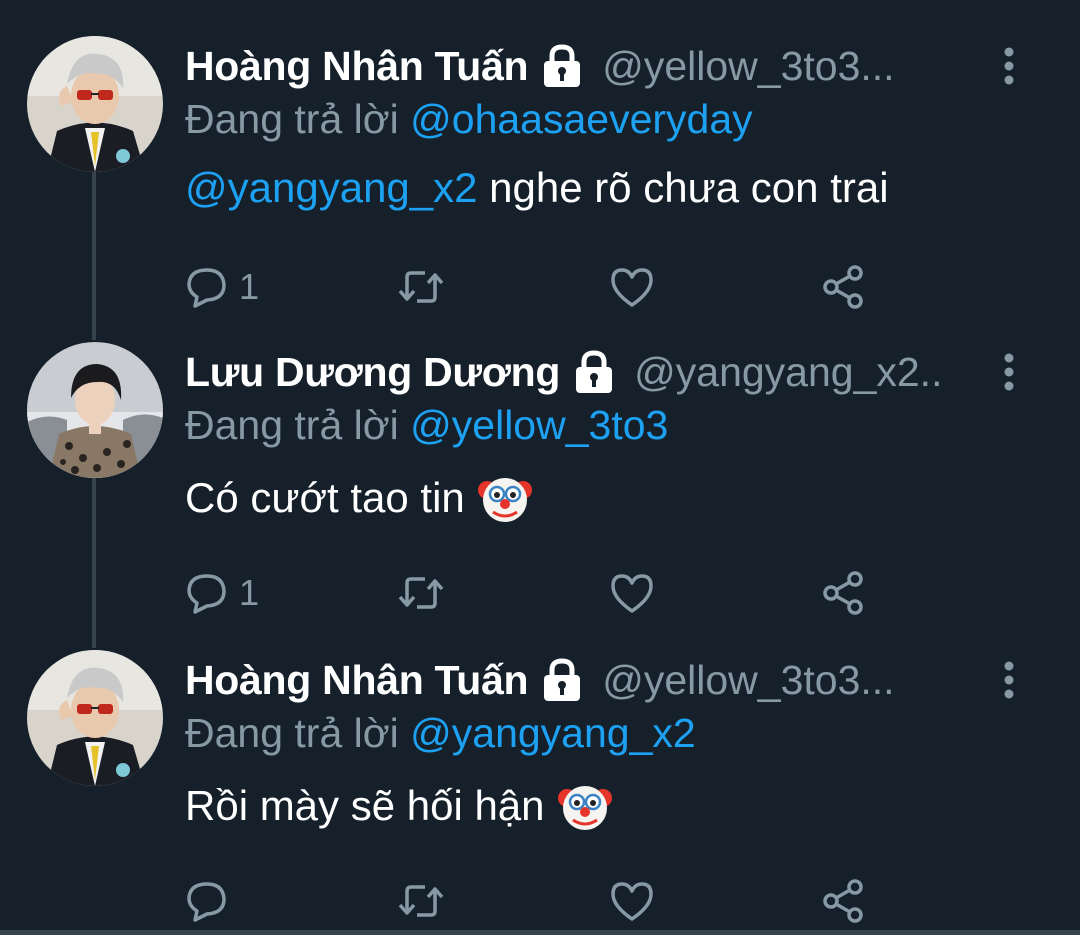 This screenshot has height=935, width=1080. Describe the element at coordinates (365, 805) in the screenshot. I see `body-text: Rồi mày sẽ hối hận` at that location.